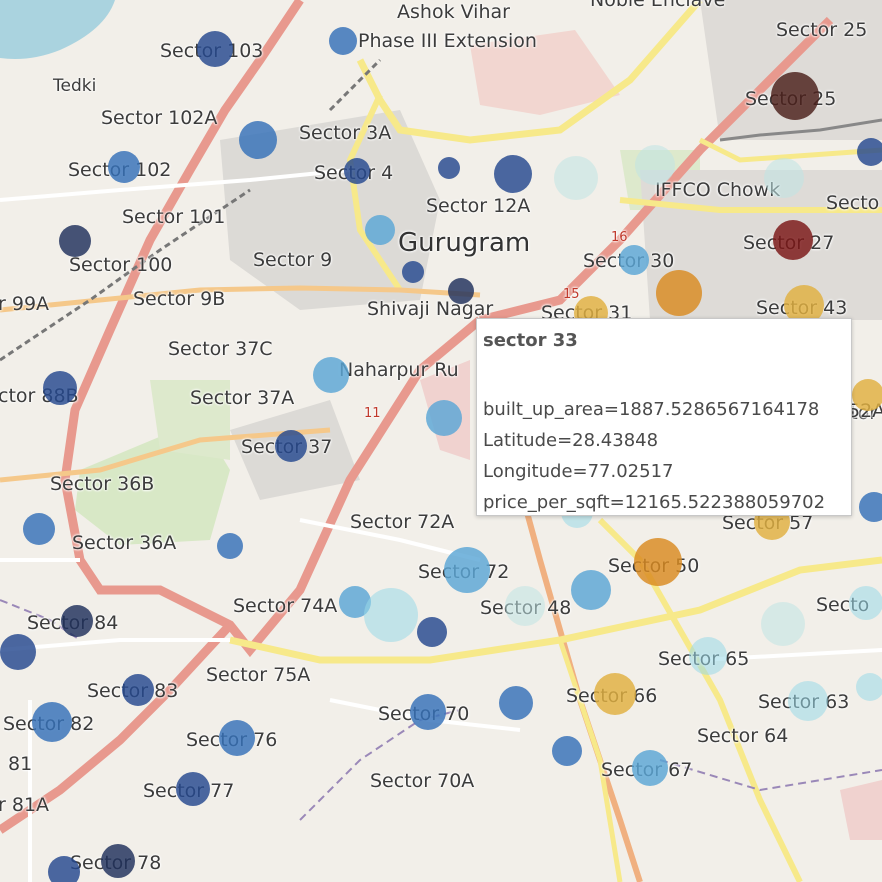 This screenshot has height=882, width=882. What do you see at coordinates (530, 340) in the screenshot?
I see `tooltip-title: sector 33` at bounding box center [530, 340].